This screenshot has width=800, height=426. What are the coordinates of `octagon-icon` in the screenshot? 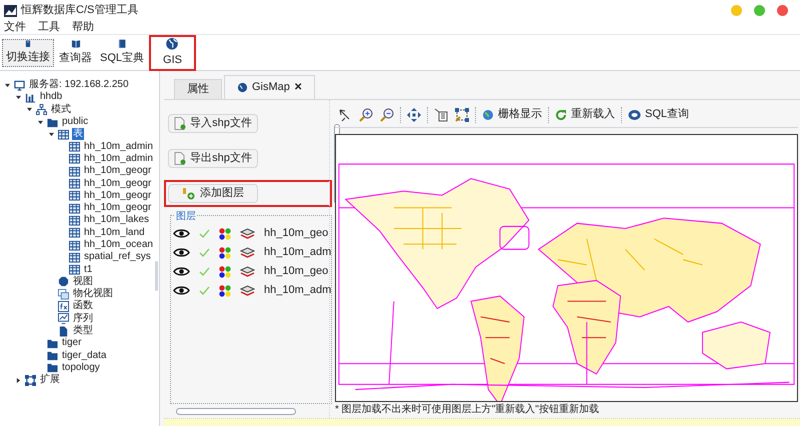 It's located at (63, 282).